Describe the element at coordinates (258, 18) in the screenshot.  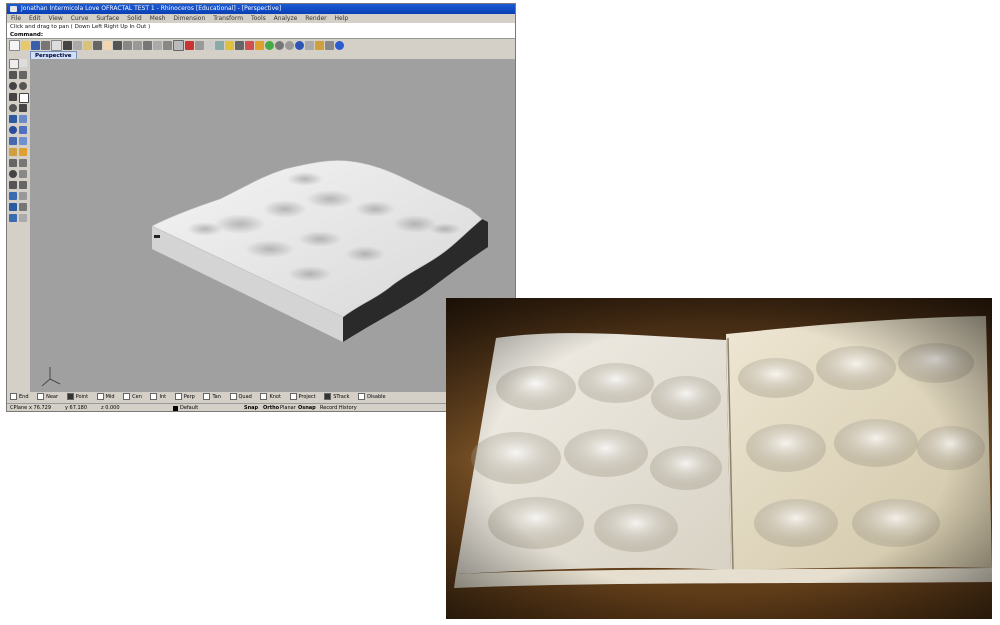
I see `menu-tools: Tools` at that location.